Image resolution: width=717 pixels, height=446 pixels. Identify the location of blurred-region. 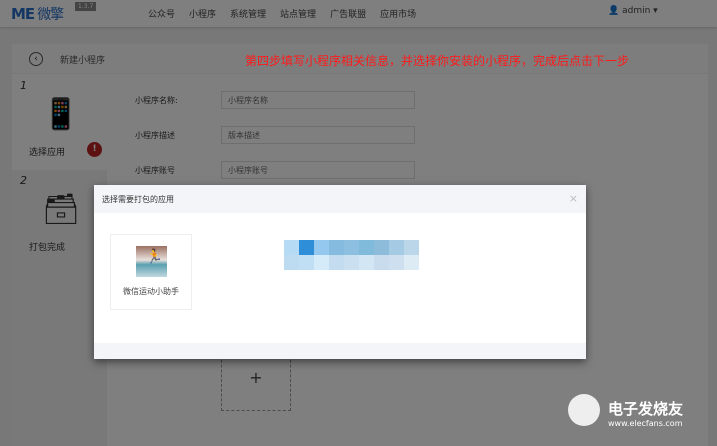
(359, 255).